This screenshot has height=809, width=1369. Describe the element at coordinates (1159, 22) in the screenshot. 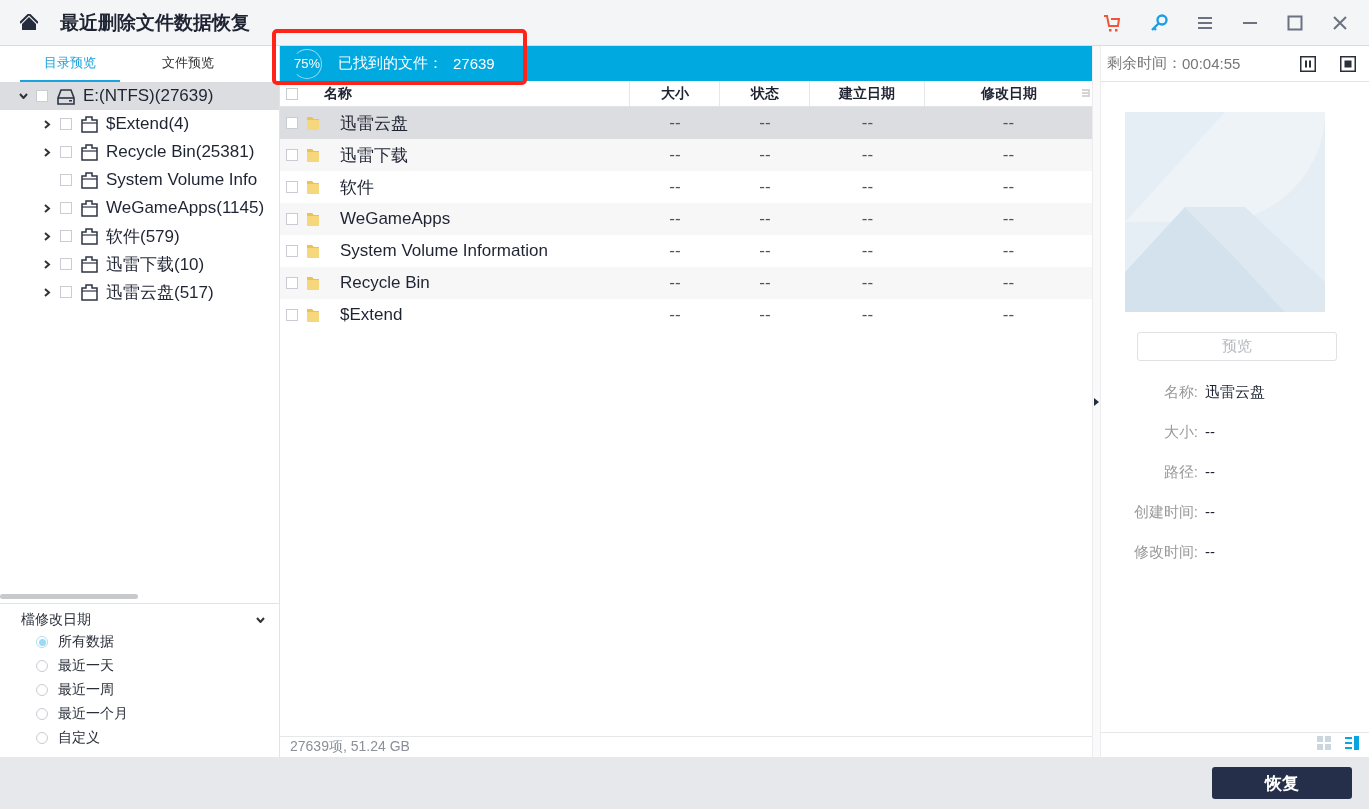

I see `key-icon` at that location.